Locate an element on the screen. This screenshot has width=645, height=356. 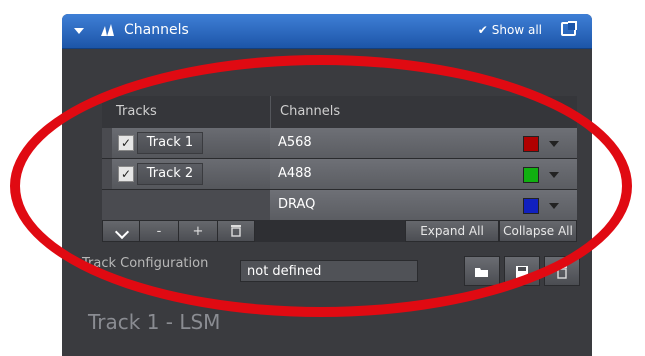
track-row-1: ✓ Track 1 is located at coordinates (186, 143).